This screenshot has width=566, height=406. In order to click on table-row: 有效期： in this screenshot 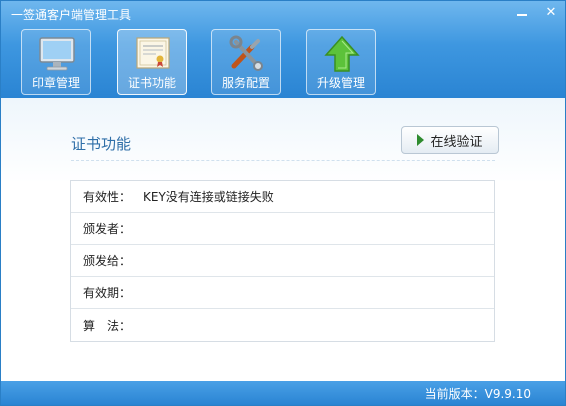, I will do `click(282, 293)`.